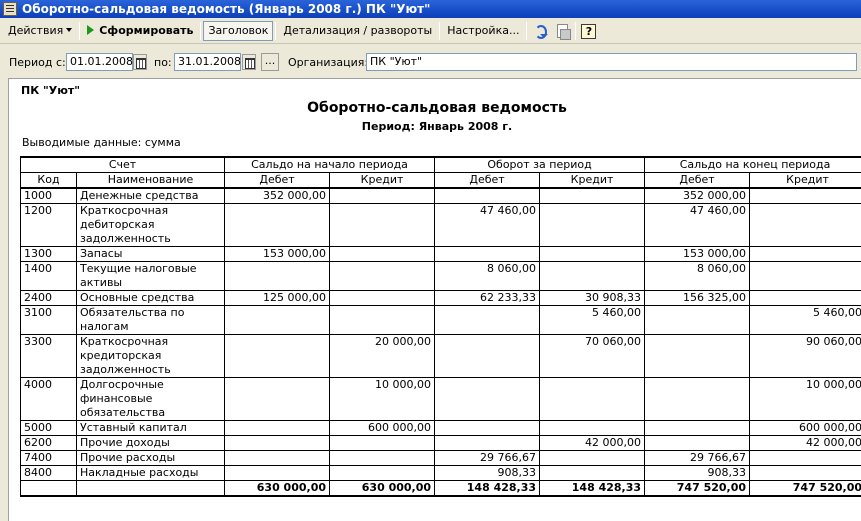  What do you see at coordinates (48, 428) in the screenshot?
I see `cell-code: 5000` at bounding box center [48, 428].